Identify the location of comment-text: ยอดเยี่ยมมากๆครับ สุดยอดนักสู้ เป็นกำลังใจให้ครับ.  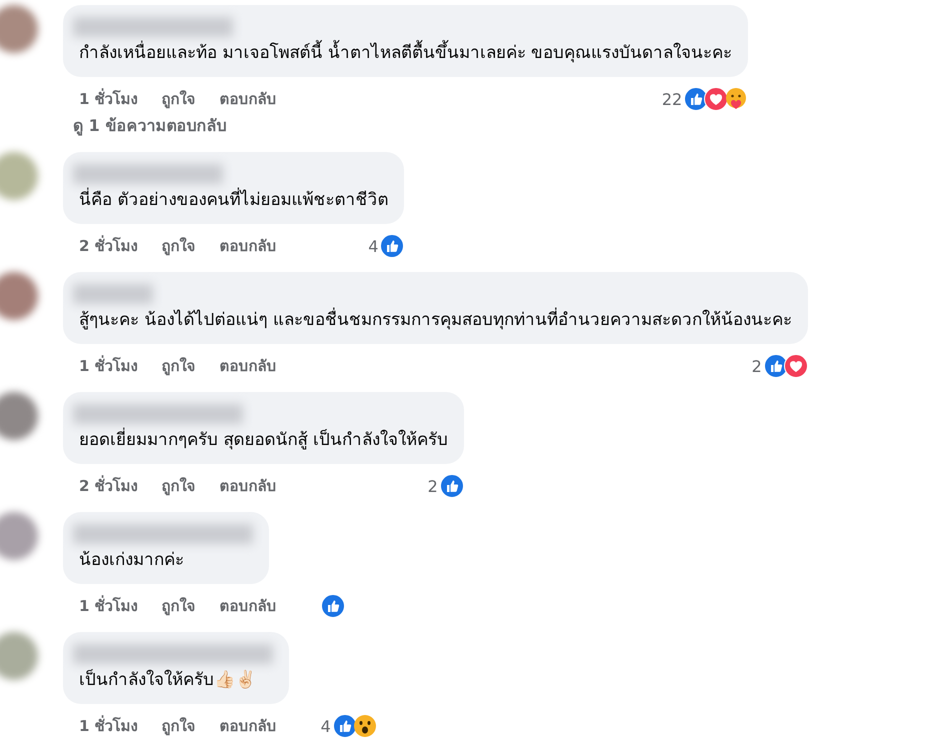
(263, 440).